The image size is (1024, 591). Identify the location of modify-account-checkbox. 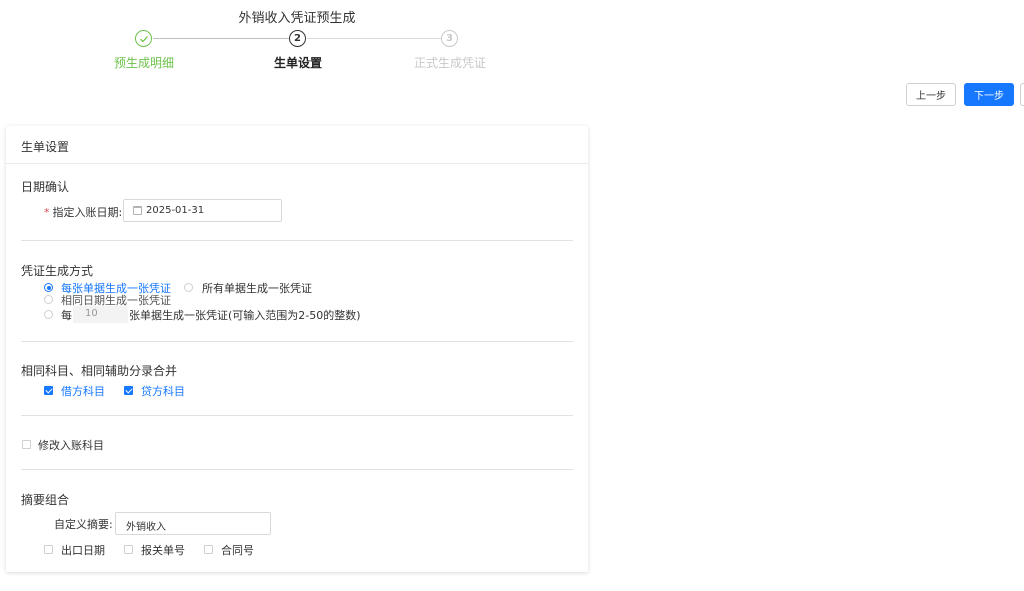
(26, 444).